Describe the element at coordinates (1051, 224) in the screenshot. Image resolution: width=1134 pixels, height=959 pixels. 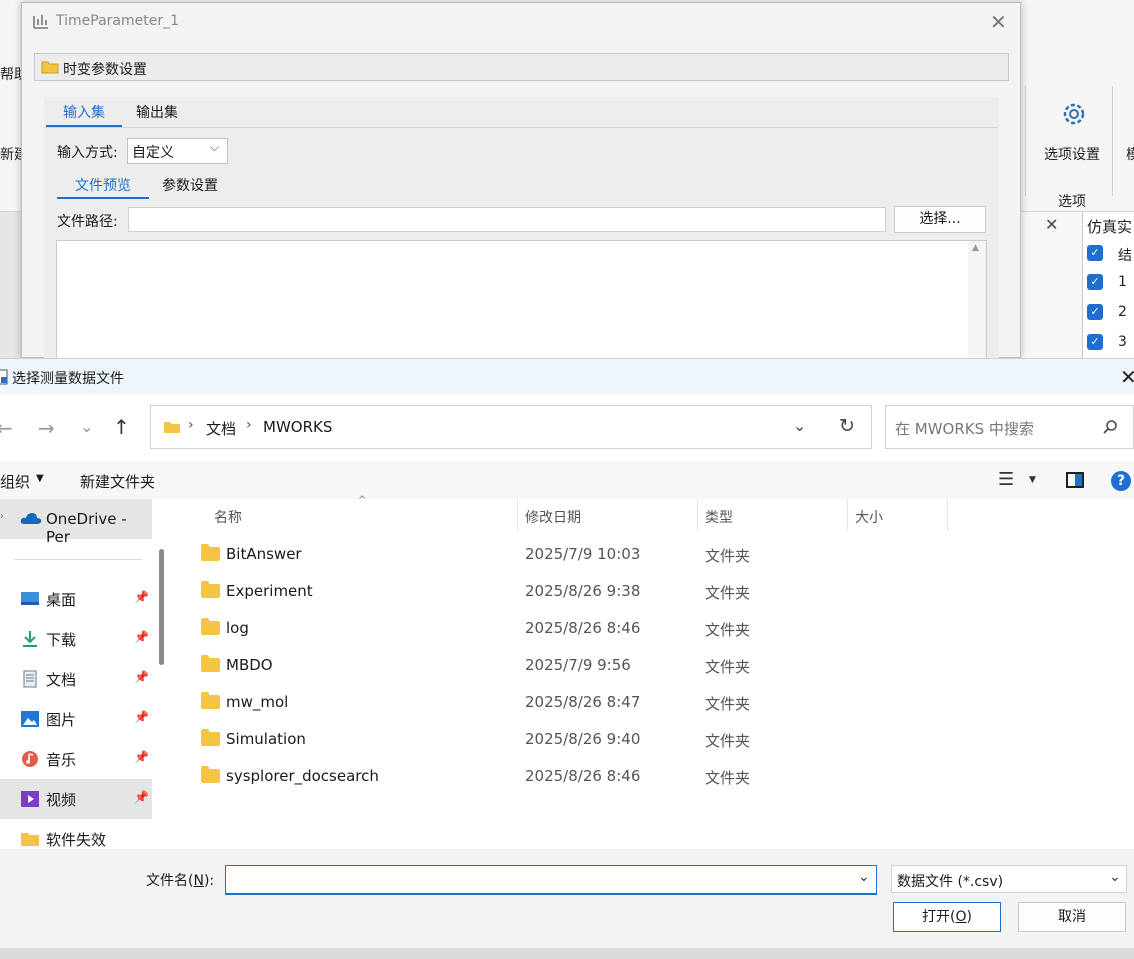
I see `panel-close-icon: ✕` at that location.